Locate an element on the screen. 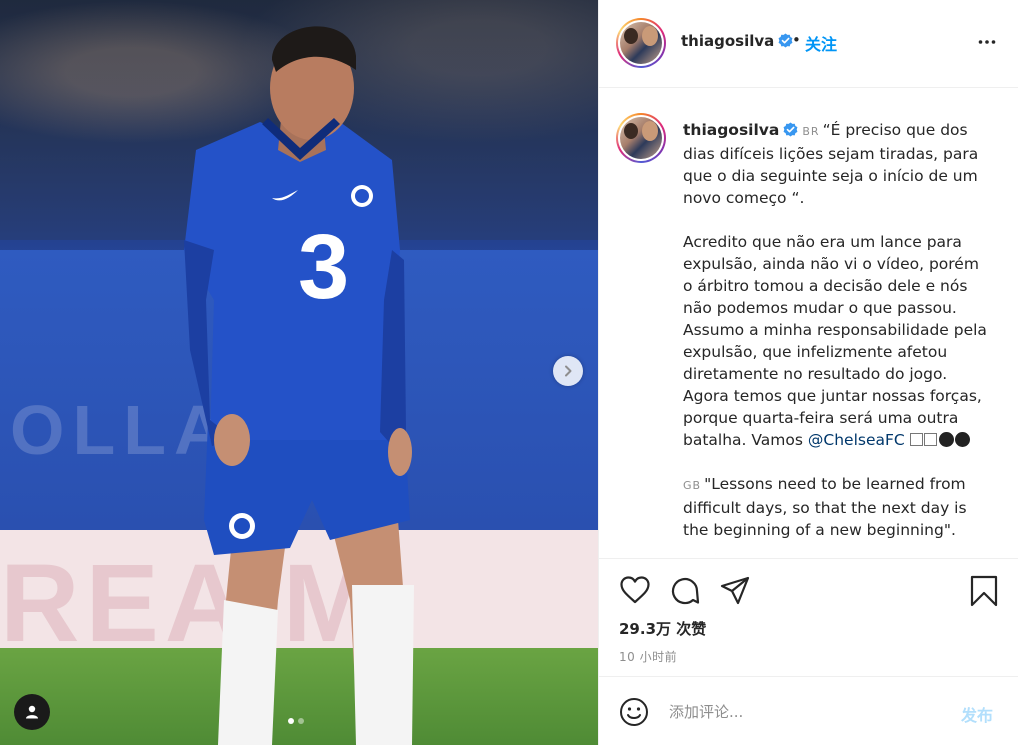  add-comment-bar: 发布 is located at coordinates (808, 710).